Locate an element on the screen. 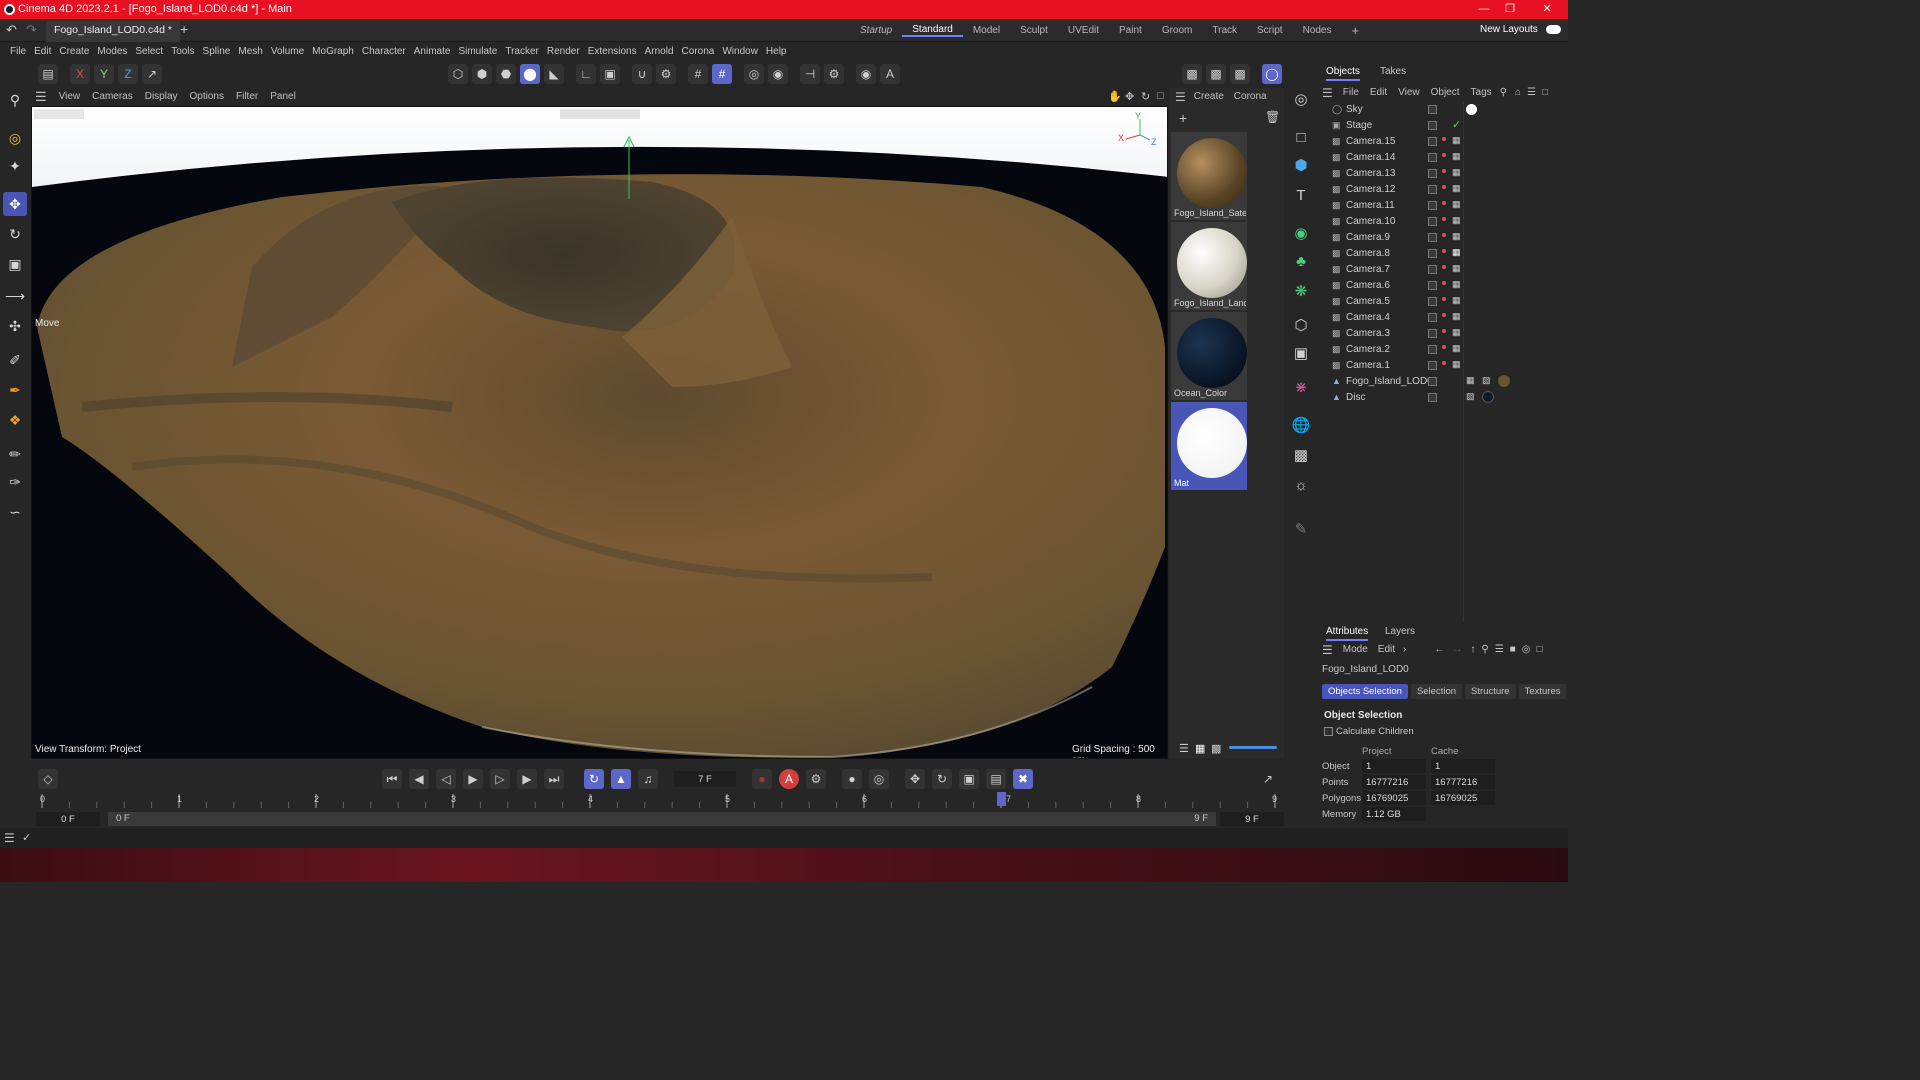  timeline-graph-icon: ↗ is located at coordinates (1268, 779).